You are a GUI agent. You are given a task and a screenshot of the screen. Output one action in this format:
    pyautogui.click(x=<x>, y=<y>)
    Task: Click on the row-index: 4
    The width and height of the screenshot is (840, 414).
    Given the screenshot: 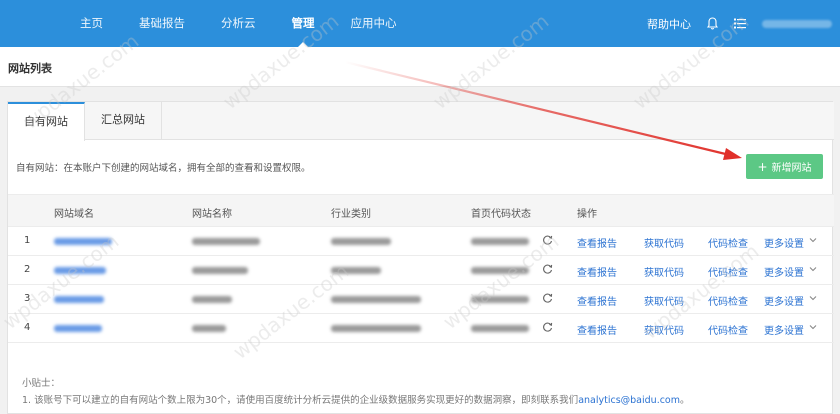 What is the action you would take?
    pyautogui.click(x=27, y=327)
    